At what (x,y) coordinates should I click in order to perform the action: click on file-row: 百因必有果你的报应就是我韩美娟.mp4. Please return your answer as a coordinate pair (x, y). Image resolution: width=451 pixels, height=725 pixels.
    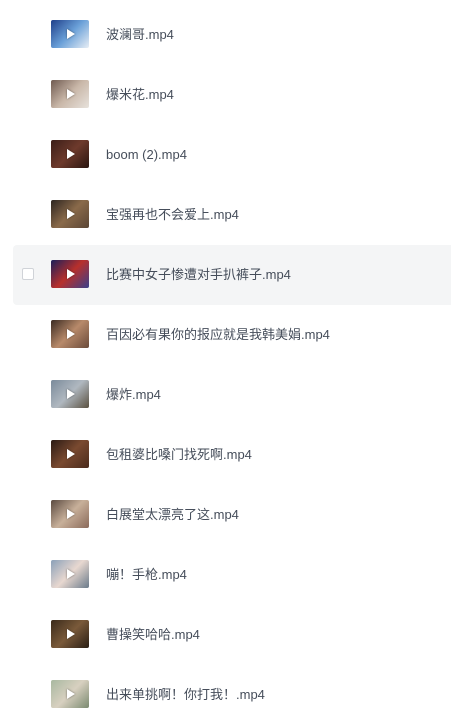
    Looking at the image, I should click on (225, 335).